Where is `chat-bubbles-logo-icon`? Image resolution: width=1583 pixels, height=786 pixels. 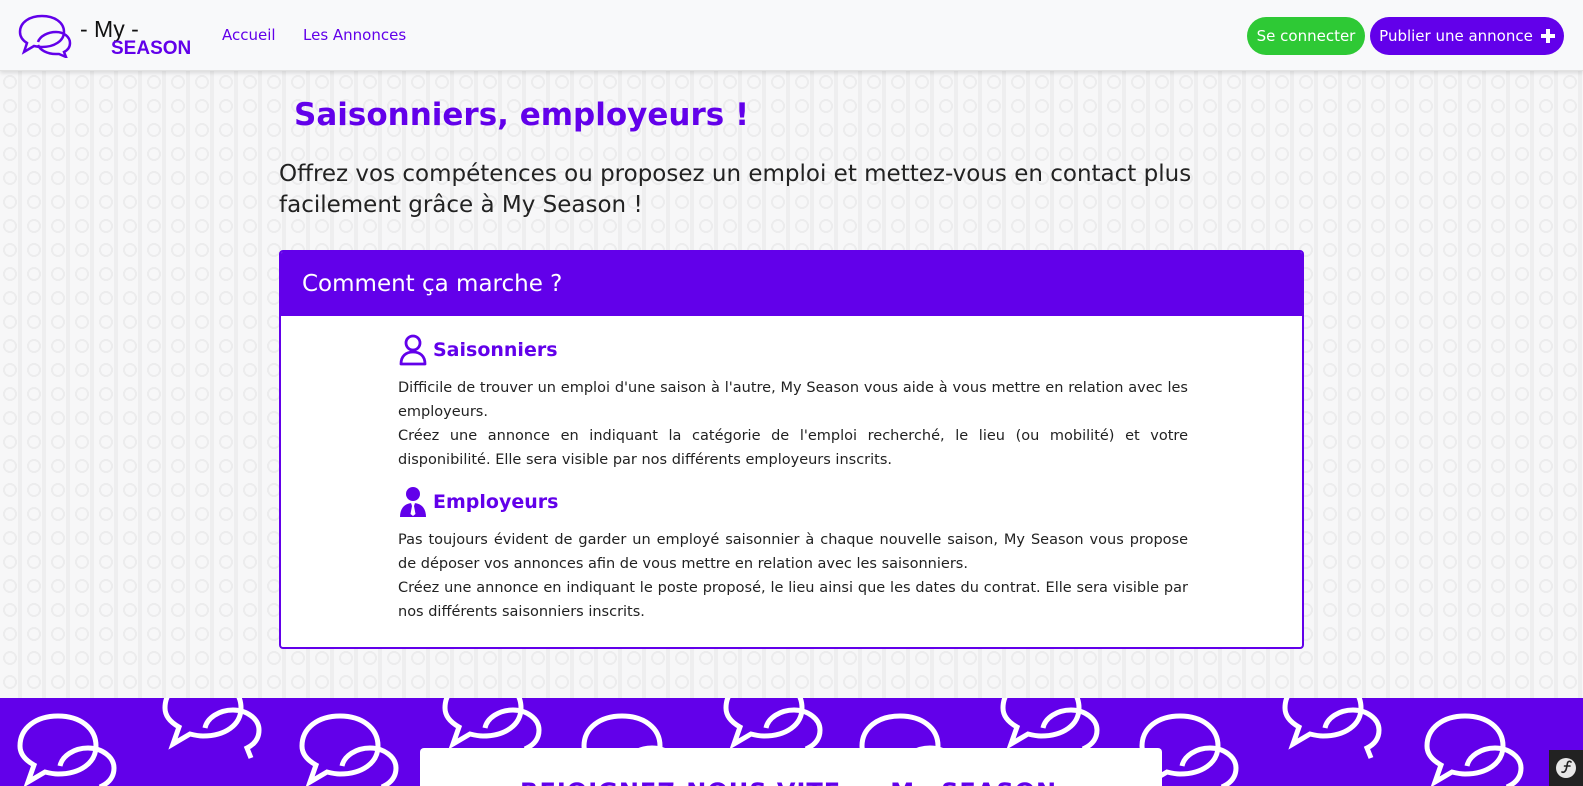
chat-bubbles-logo-icon is located at coordinates (45, 36).